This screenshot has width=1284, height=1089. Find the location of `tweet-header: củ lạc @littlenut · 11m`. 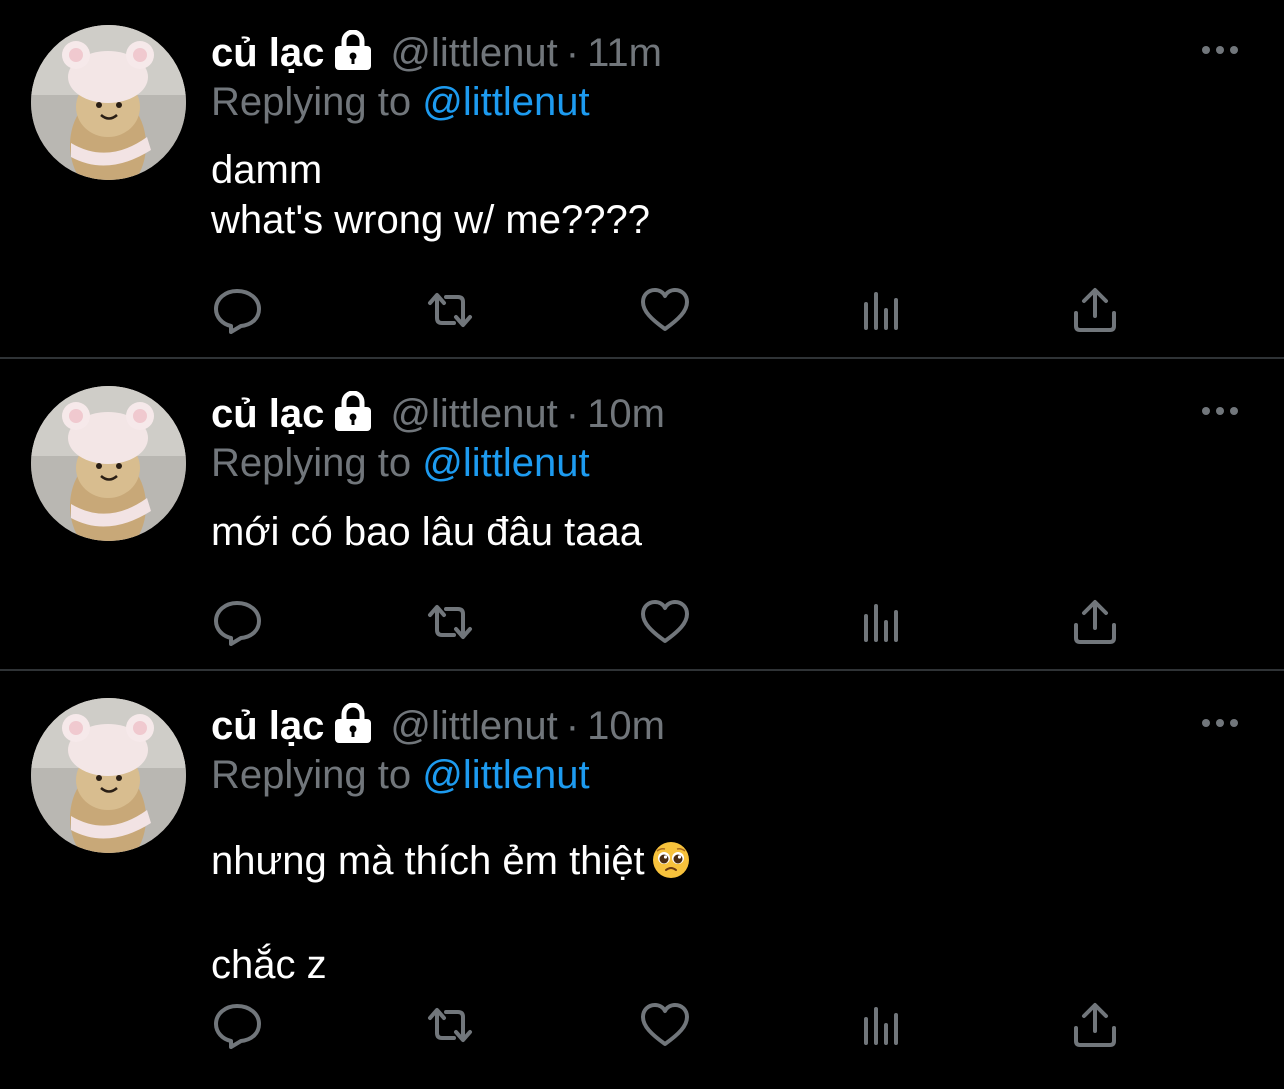

tweet-header: củ lạc @littlenut · 11m is located at coordinates (436, 53).